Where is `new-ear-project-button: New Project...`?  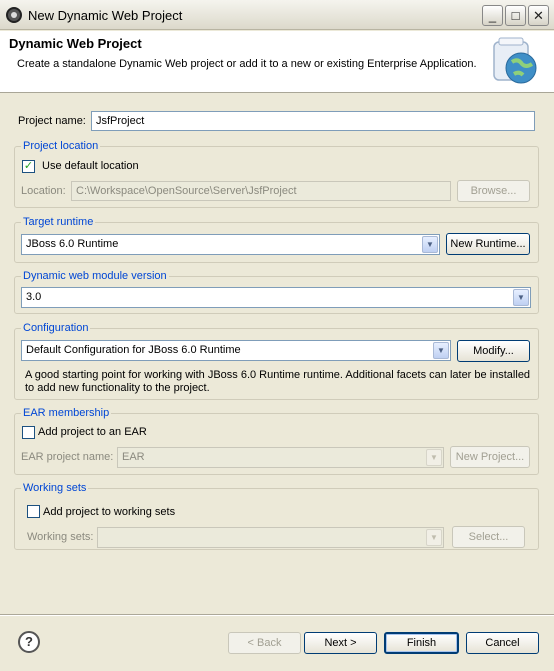 new-ear-project-button: New Project... is located at coordinates (490, 457).